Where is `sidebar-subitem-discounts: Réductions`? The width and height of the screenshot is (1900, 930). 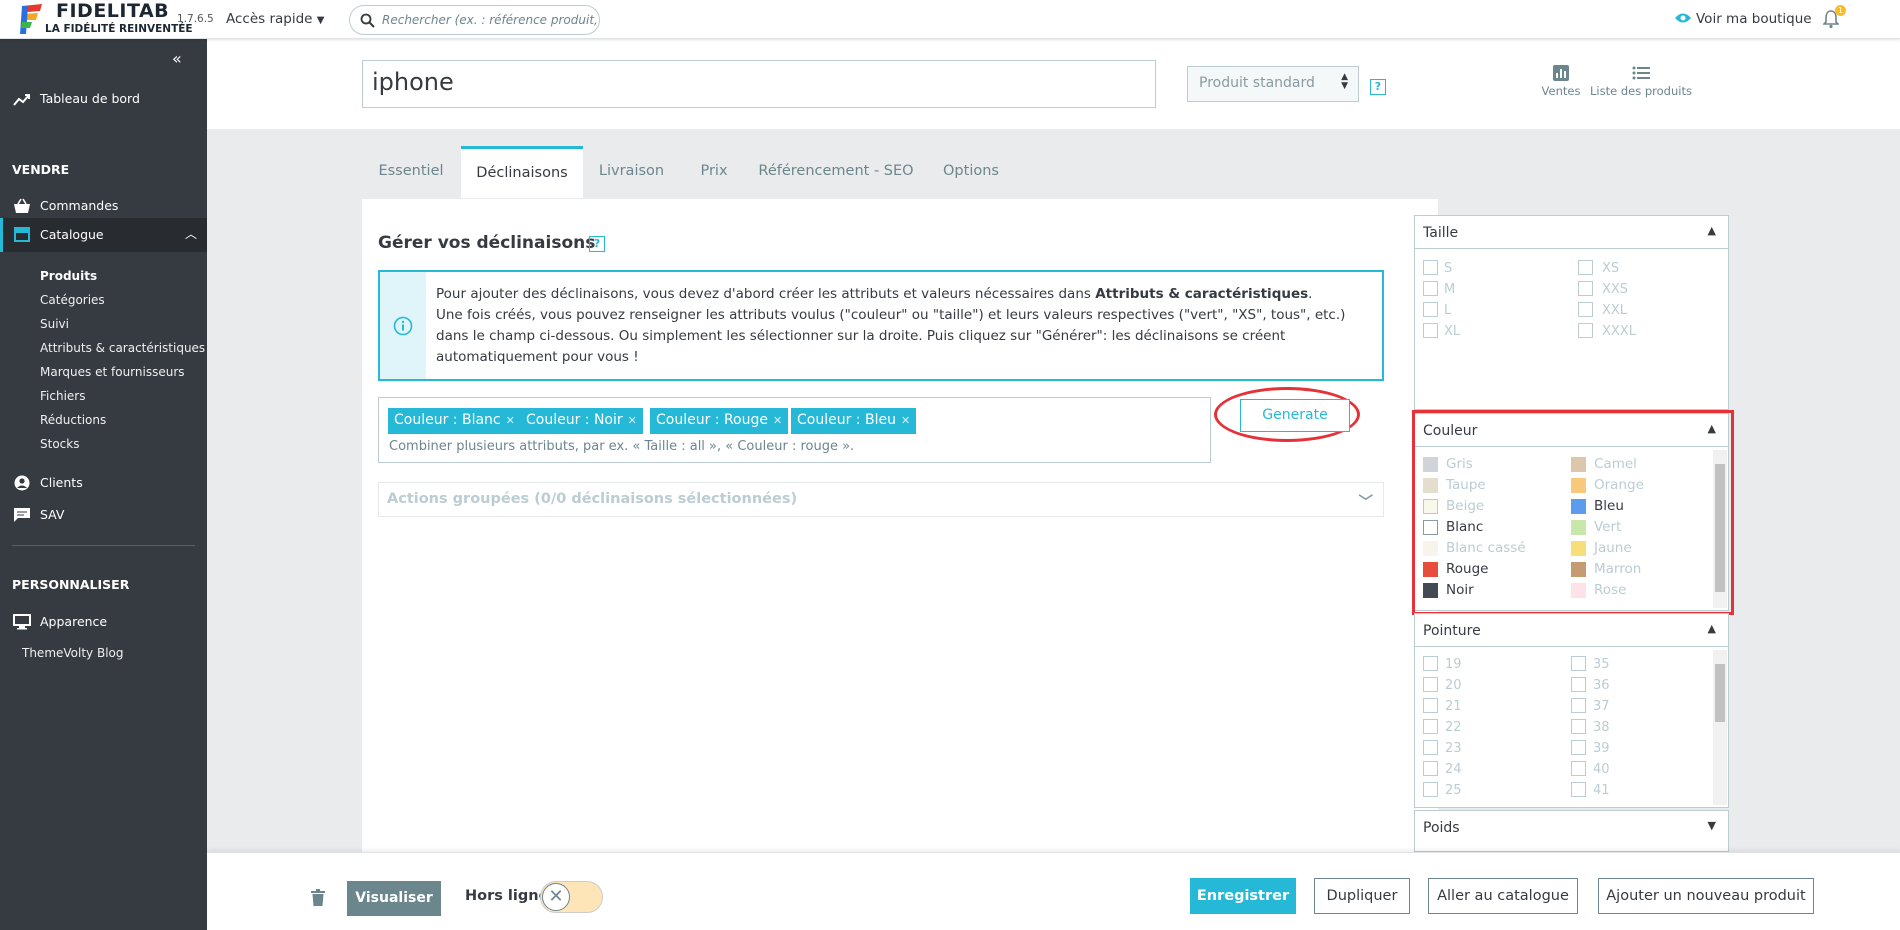 sidebar-subitem-discounts: Réductions is located at coordinates (73, 420).